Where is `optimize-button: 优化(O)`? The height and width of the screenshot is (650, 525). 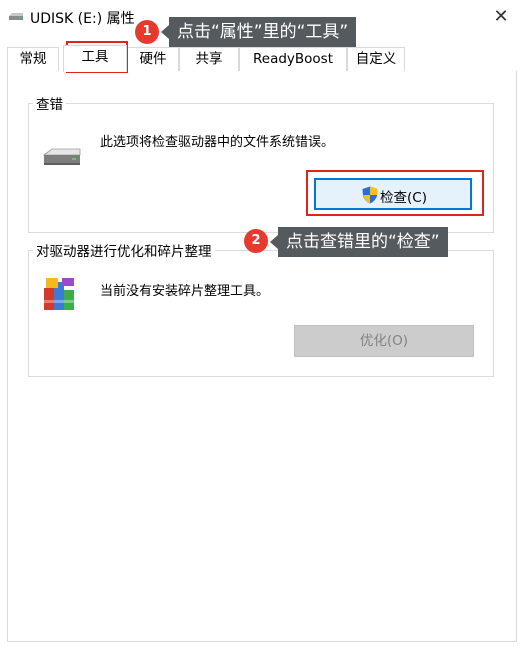
optimize-button: 优化(O) is located at coordinates (384, 341).